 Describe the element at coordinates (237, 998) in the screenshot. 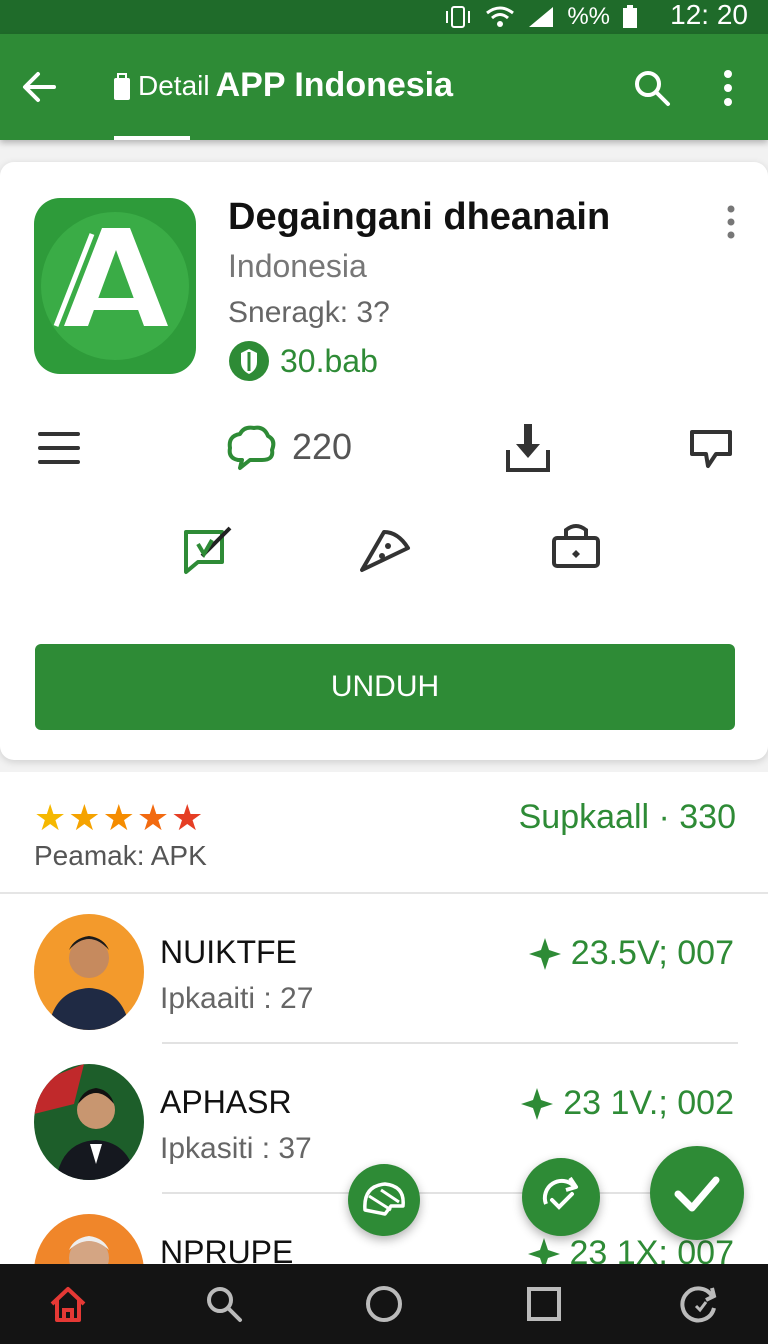

I see `reviewer-detail: Ipkaaiti : 27` at that location.